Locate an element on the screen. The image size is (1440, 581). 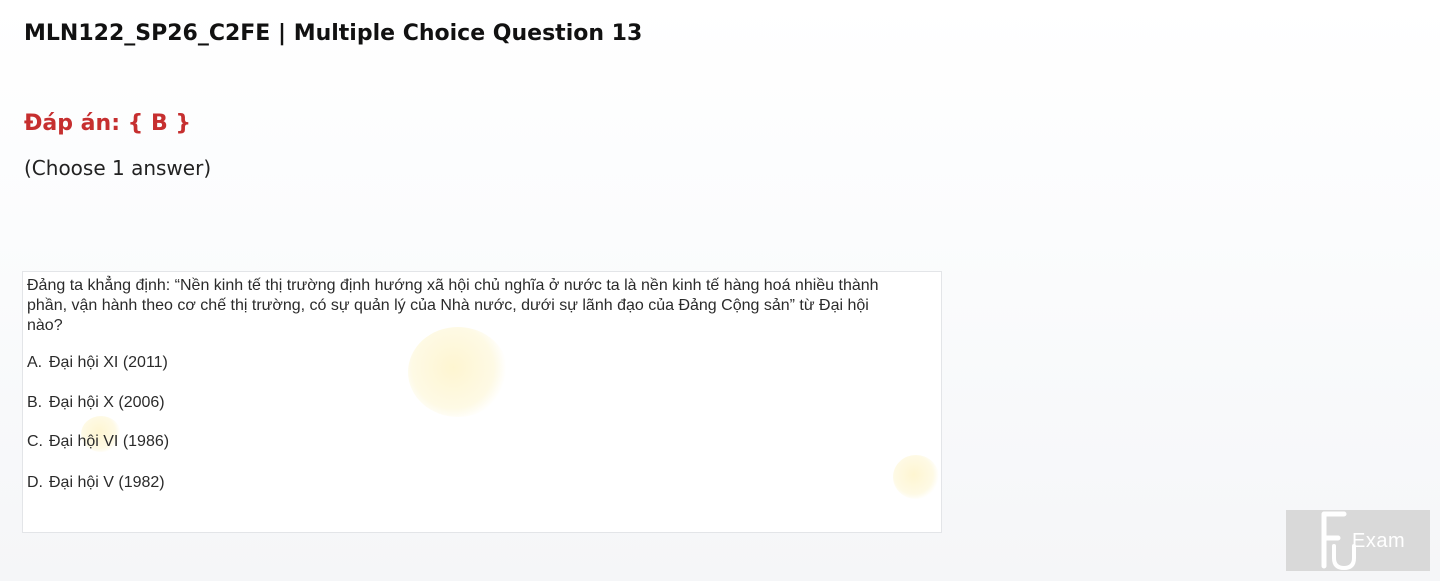
option-letter: B. is located at coordinates (35, 402).